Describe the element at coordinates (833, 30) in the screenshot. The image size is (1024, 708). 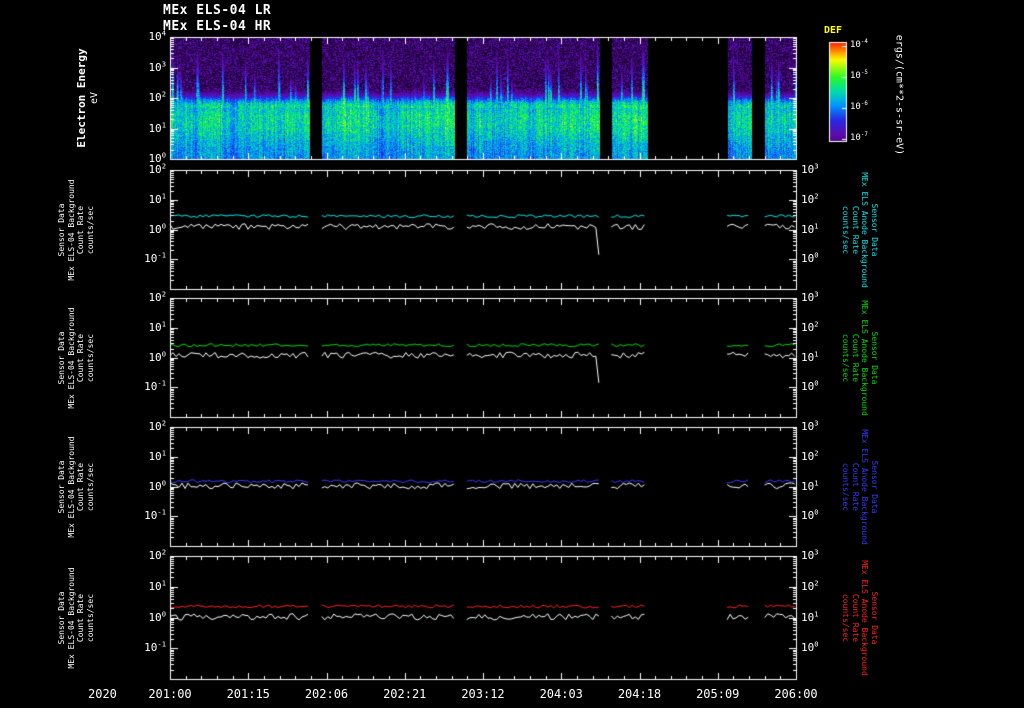
I see `colorbar-def-label: DEF` at that location.